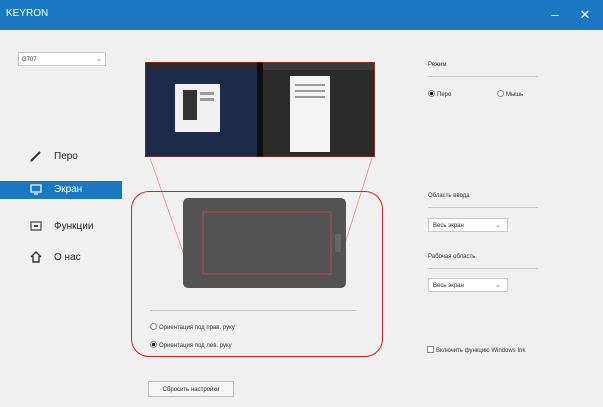 Image resolution: width=603 pixels, height=407 pixels. Describe the element at coordinates (430, 349) in the screenshot. I see `windows-ink-checkbox` at that location.